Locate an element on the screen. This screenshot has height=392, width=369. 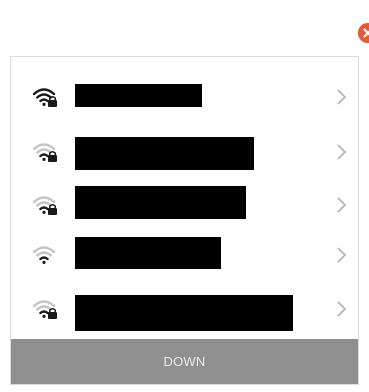
wifi-icon is located at coordinates (44, 255).